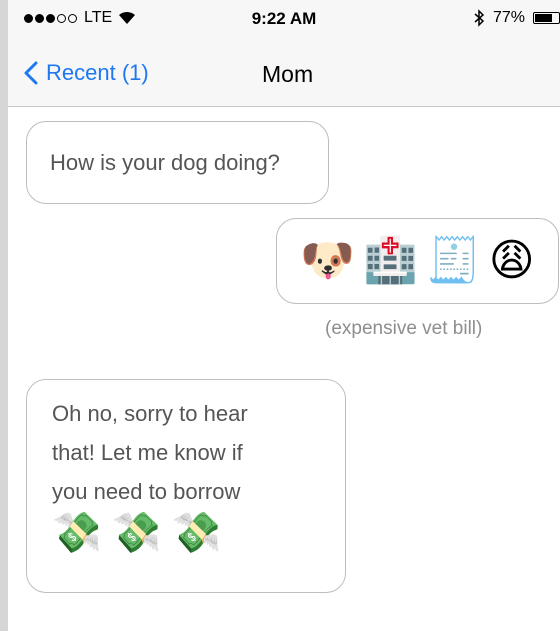  Describe the element at coordinates (146, 491) in the screenshot. I see `message-line: you need to borrow` at that location.